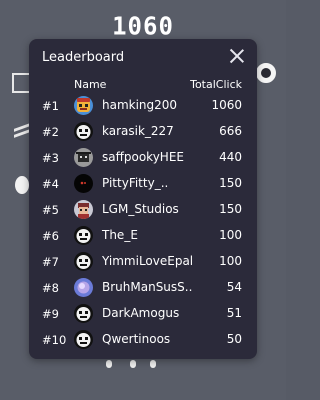  What do you see at coordinates (148, 261) in the screenshot?
I see `player-name: YimmiLoveEpal` at bounding box center [148, 261].